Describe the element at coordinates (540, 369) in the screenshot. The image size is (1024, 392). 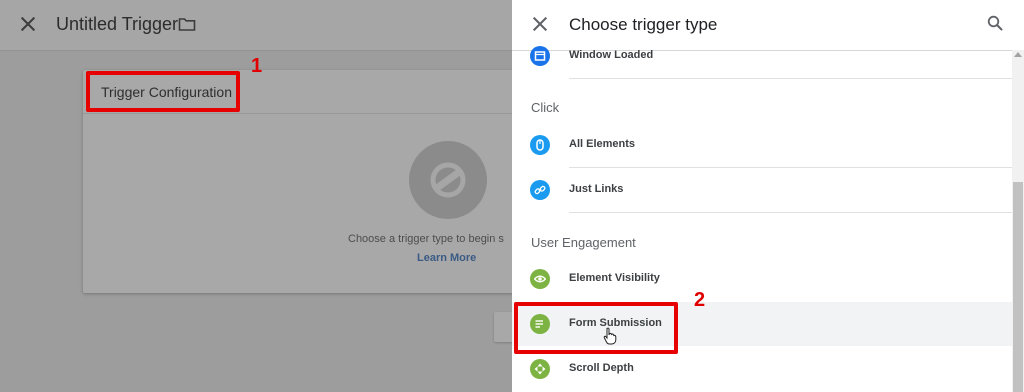
I see `scroll-icon` at that location.